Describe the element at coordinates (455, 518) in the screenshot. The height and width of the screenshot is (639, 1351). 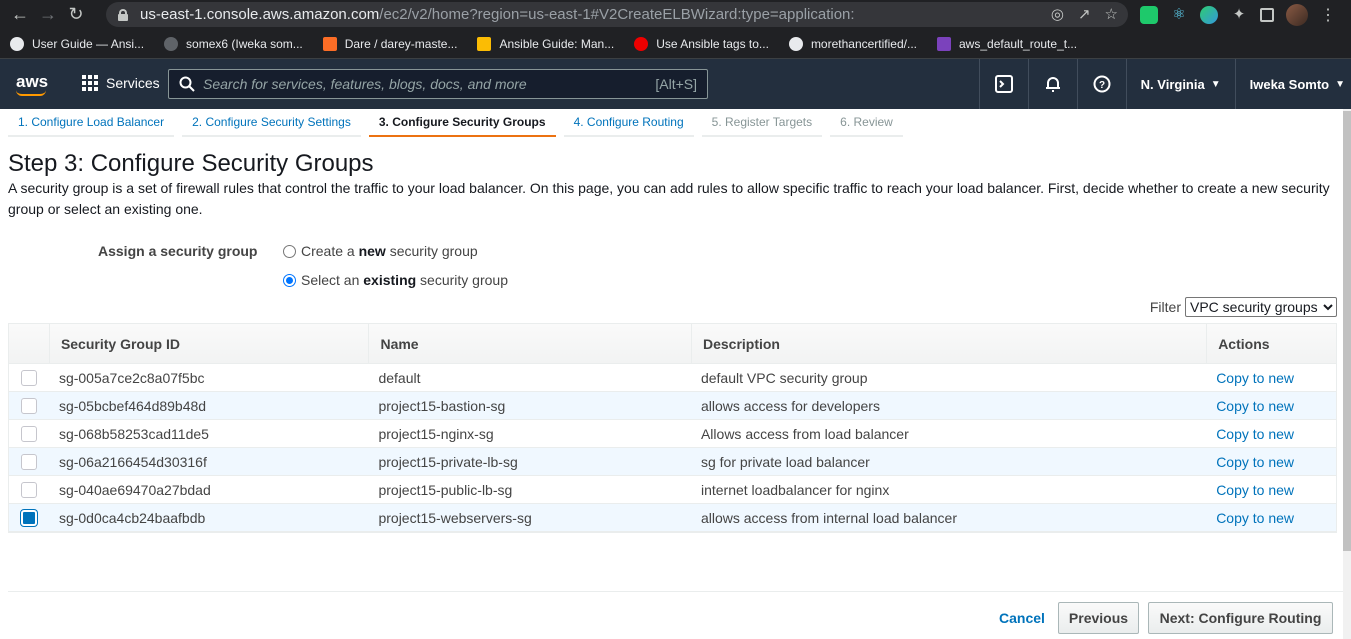
I see `security-group-name: project15-webservers-sg` at that location.